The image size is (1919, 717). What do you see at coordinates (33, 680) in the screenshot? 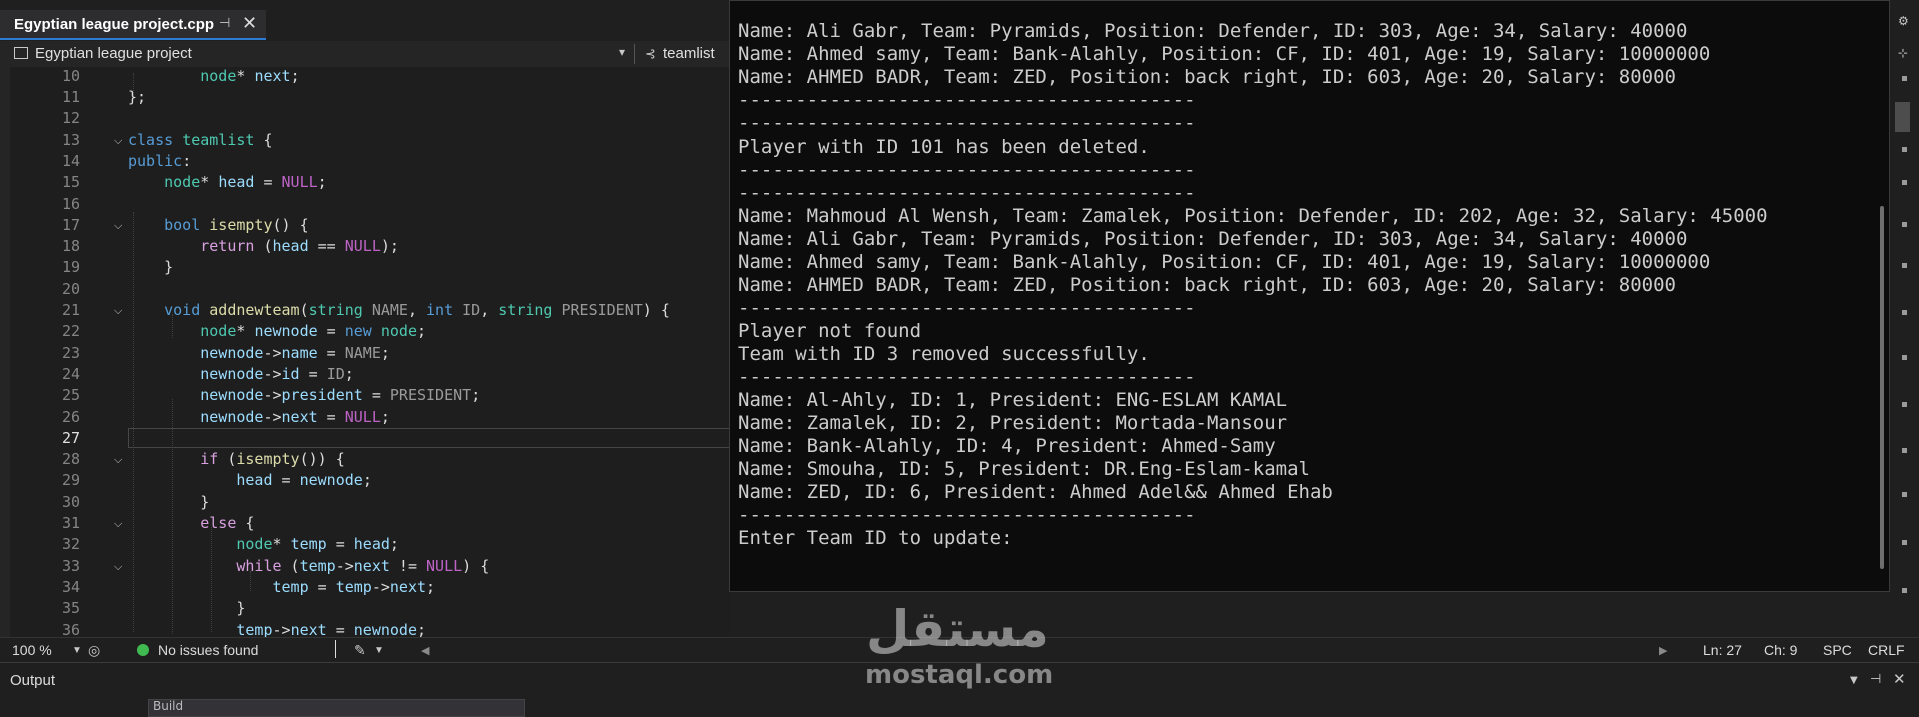
I see `output-panel-title: Output` at bounding box center [33, 680].